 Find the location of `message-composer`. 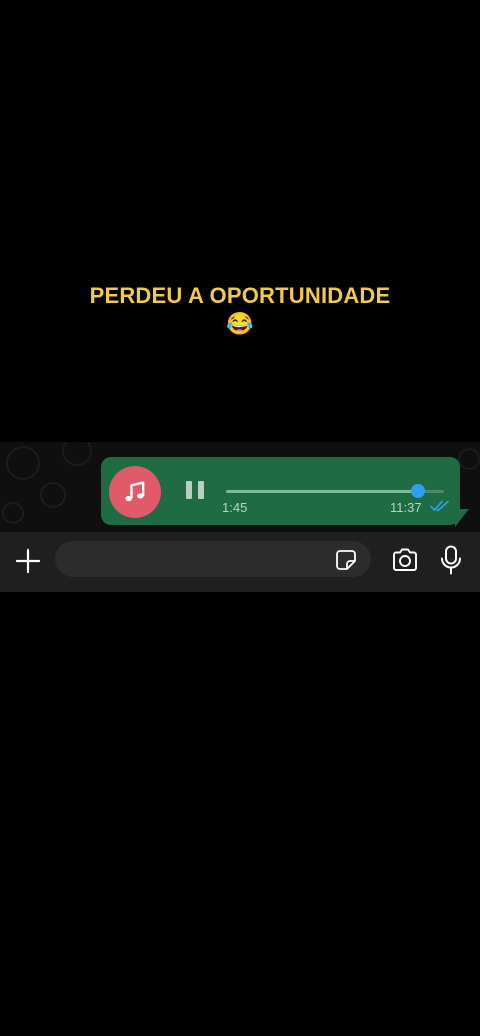

message-composer is located at coordinates (240, 562).